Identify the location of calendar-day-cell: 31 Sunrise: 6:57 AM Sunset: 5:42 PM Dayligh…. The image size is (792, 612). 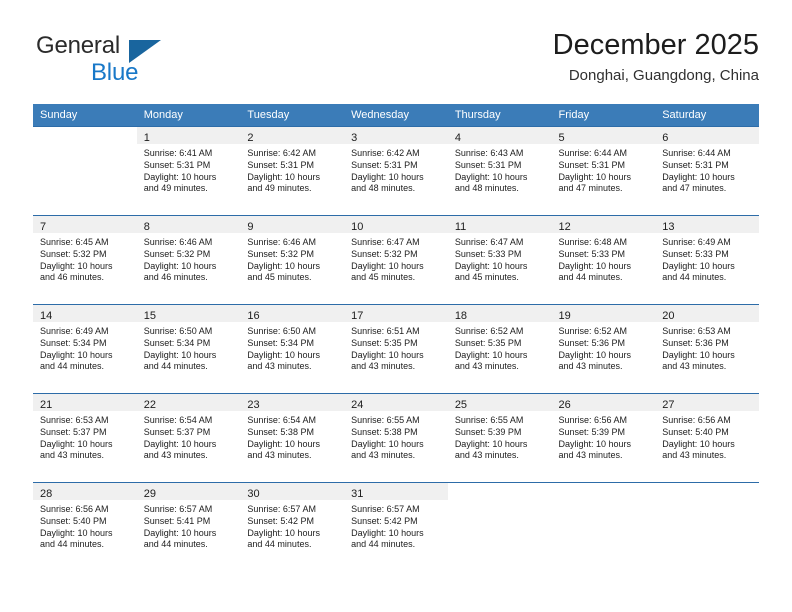
(396, 526).